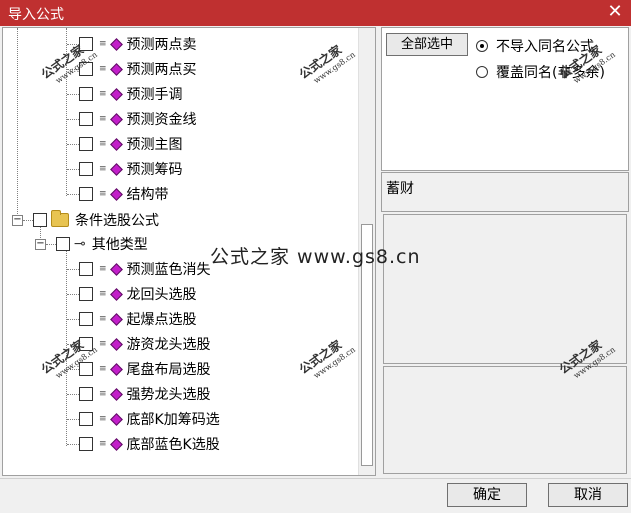 The height and width of the screenshot is (513, 631). I want to click on item-label: 预测手调, so click(154, 95).